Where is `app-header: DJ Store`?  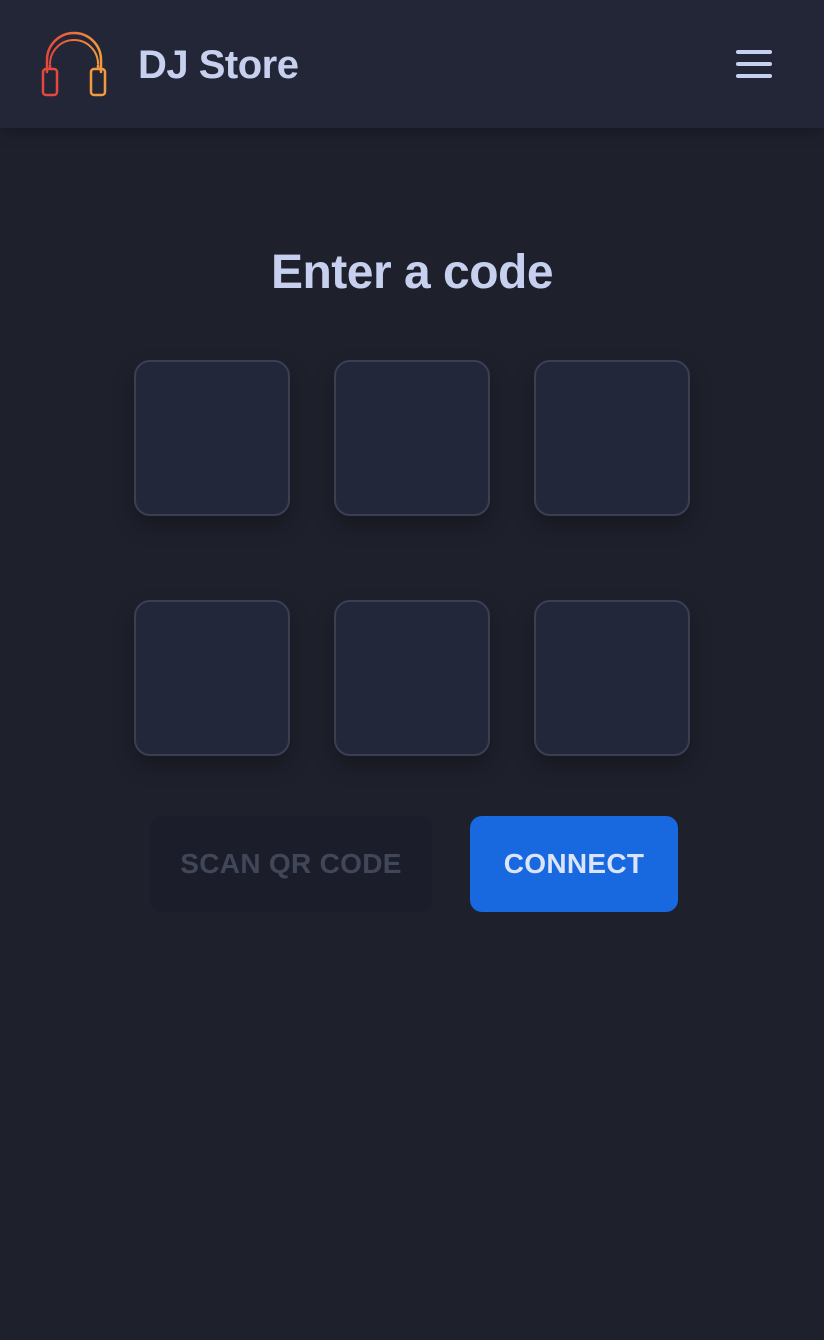 app-header: DJ Store is located at coordinates (412, 64).